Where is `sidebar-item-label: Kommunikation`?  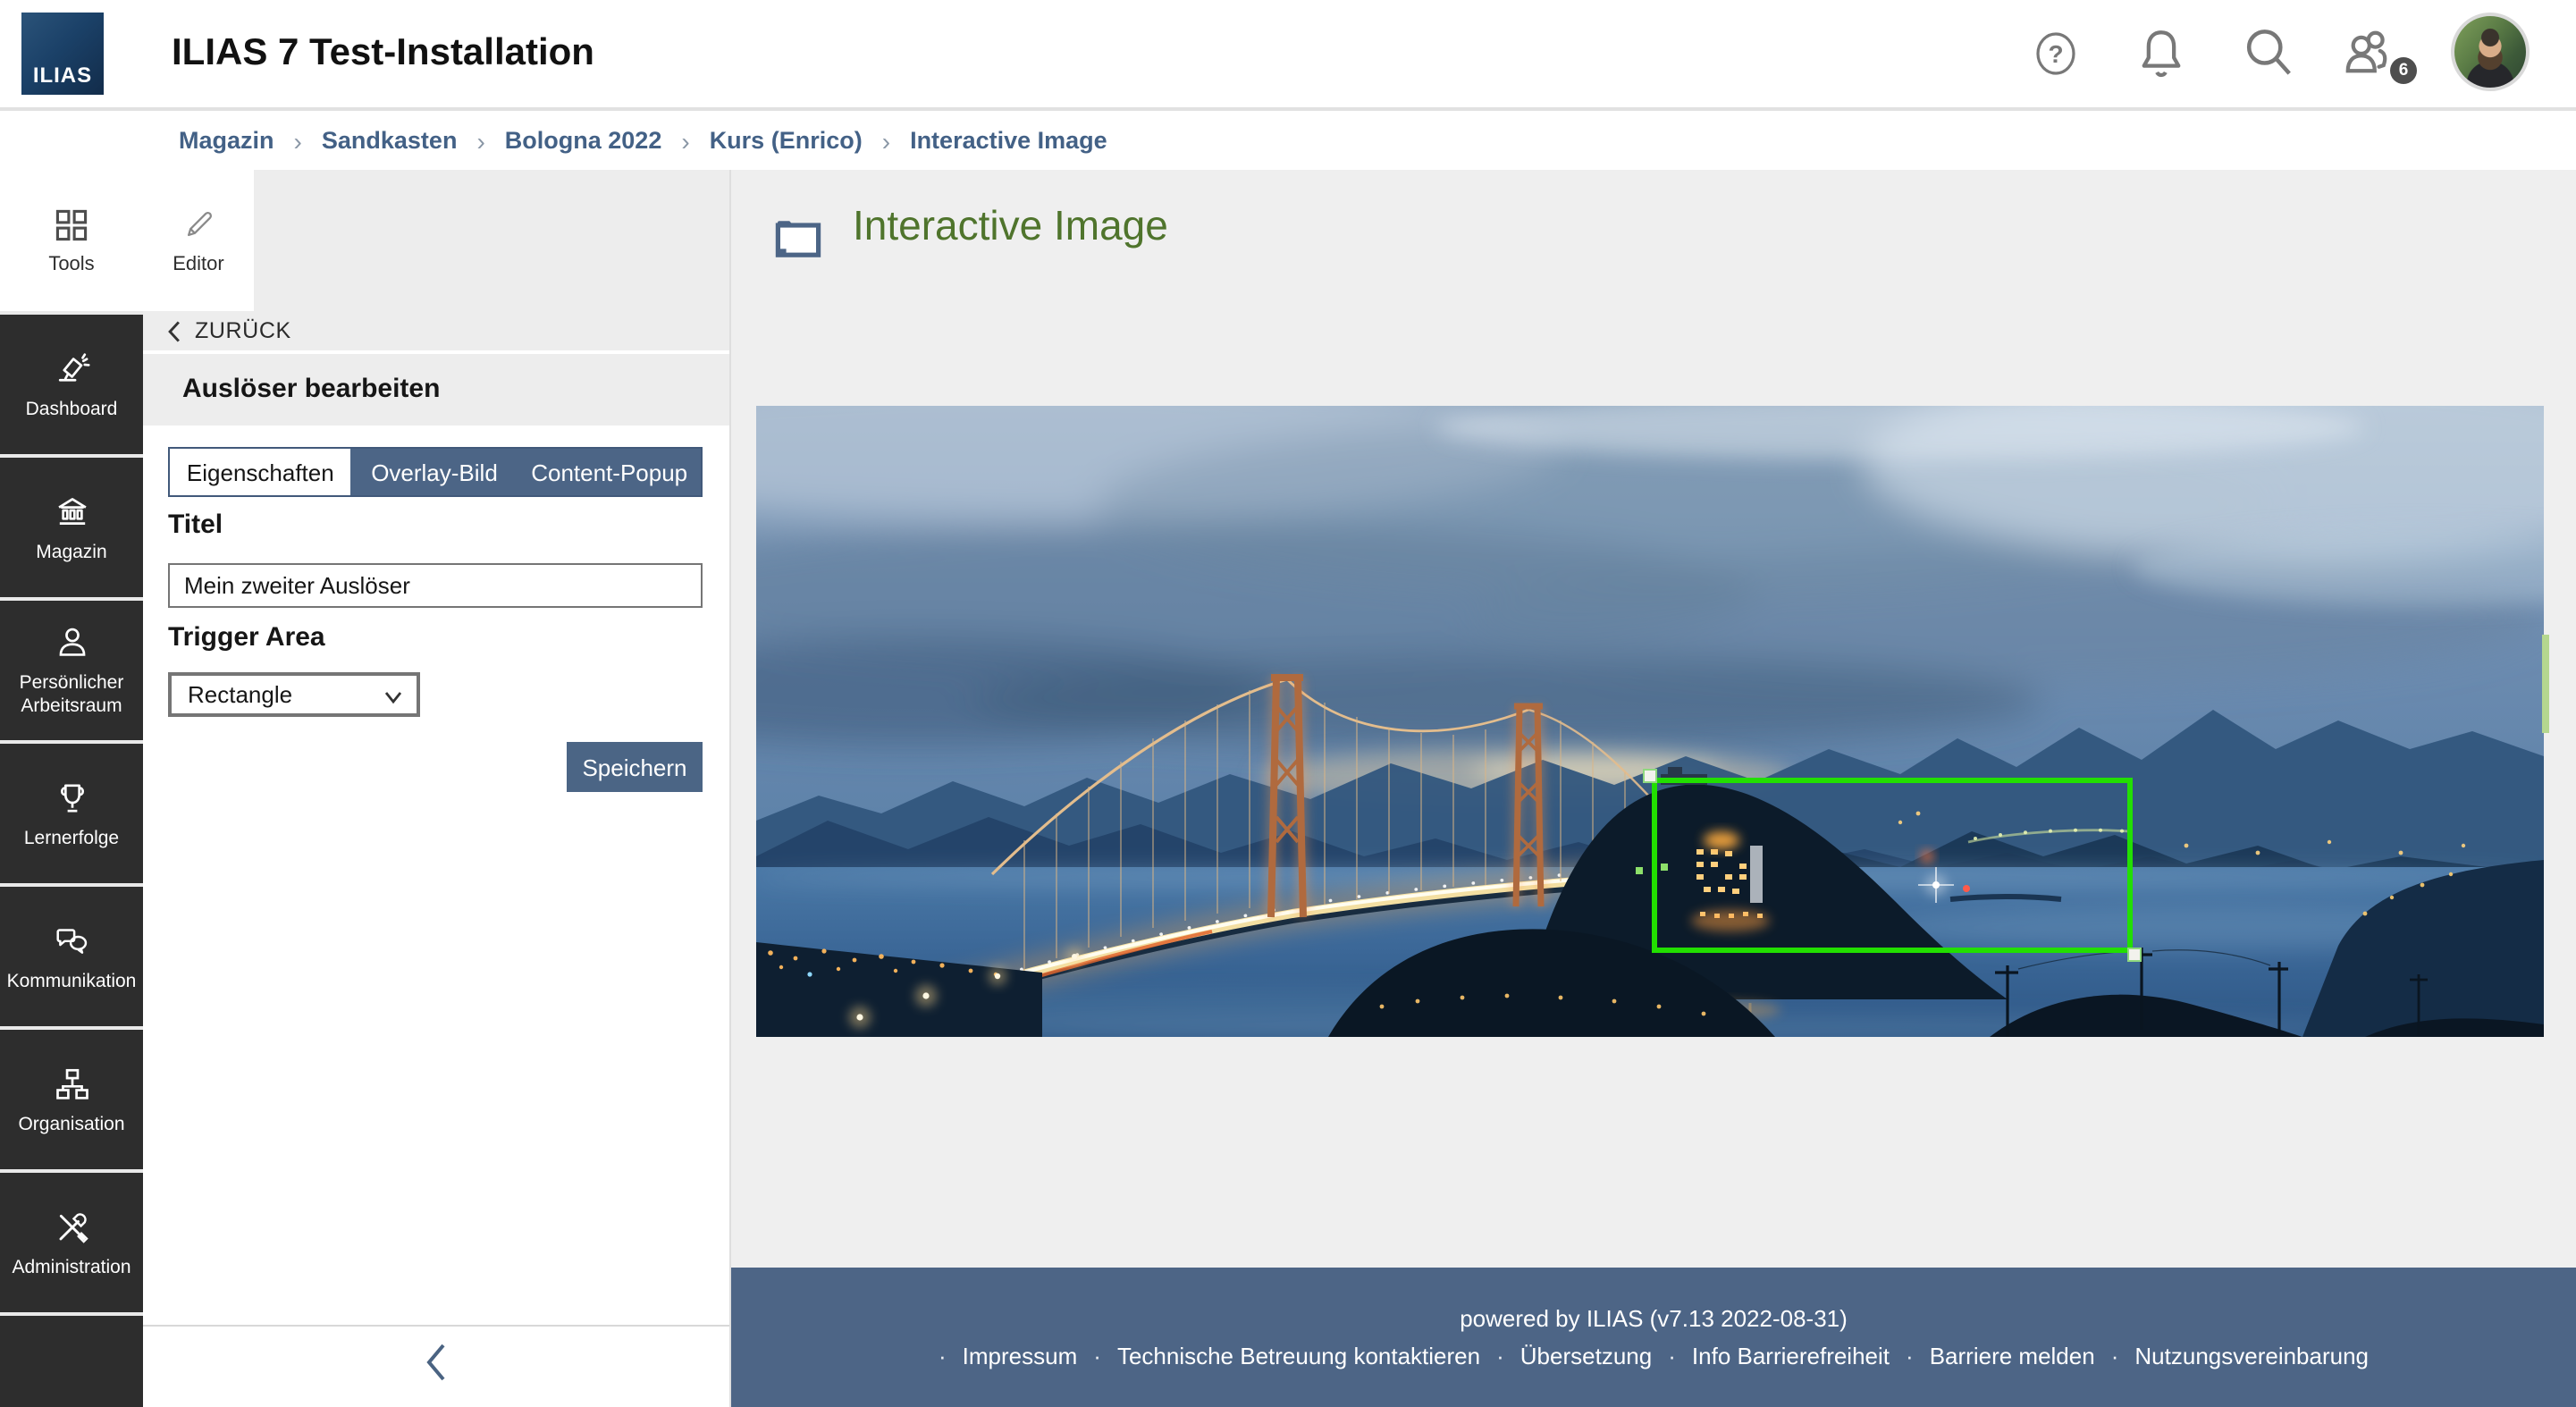
sidebar-item-label: Kommunikation is located at coordinates (71, 981).